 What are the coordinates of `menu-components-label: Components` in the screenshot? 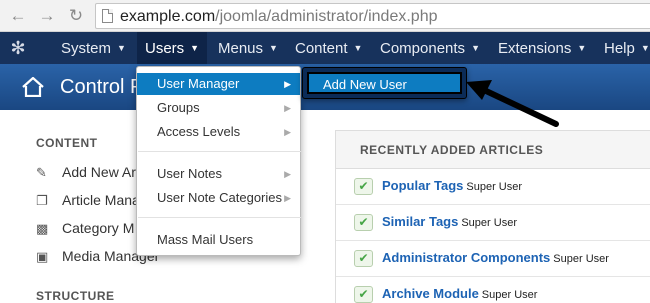 It's located at (423, 48).